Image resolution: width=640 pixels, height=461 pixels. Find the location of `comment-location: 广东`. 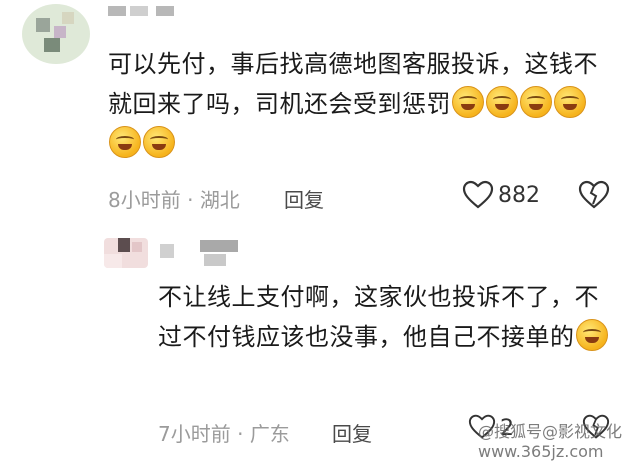

comment-location: 广东 is located at coordinates (269, 434).